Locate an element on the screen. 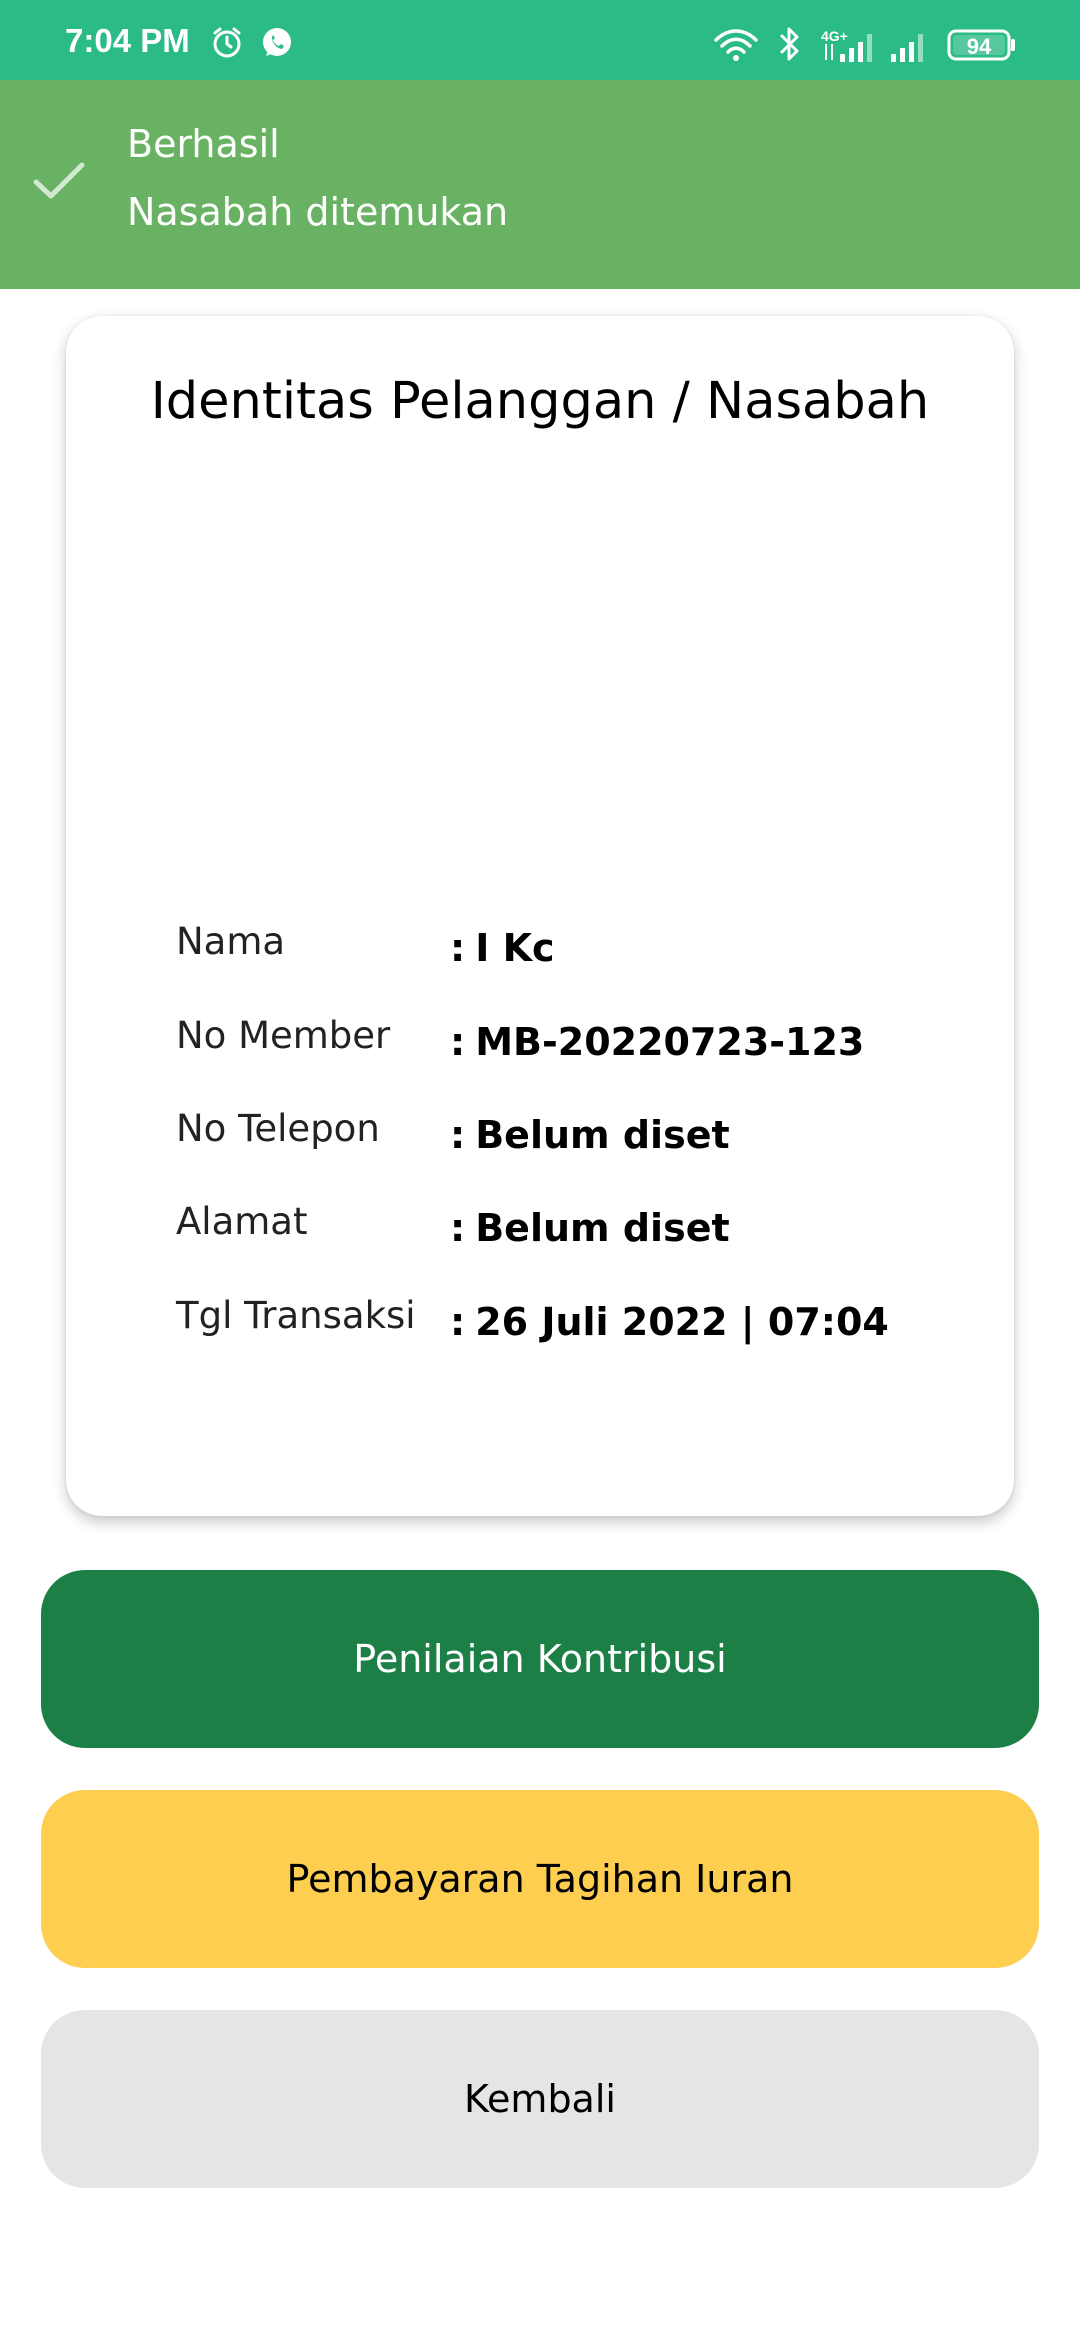  info-value: :I Kc is located at coordinates (502, 948).